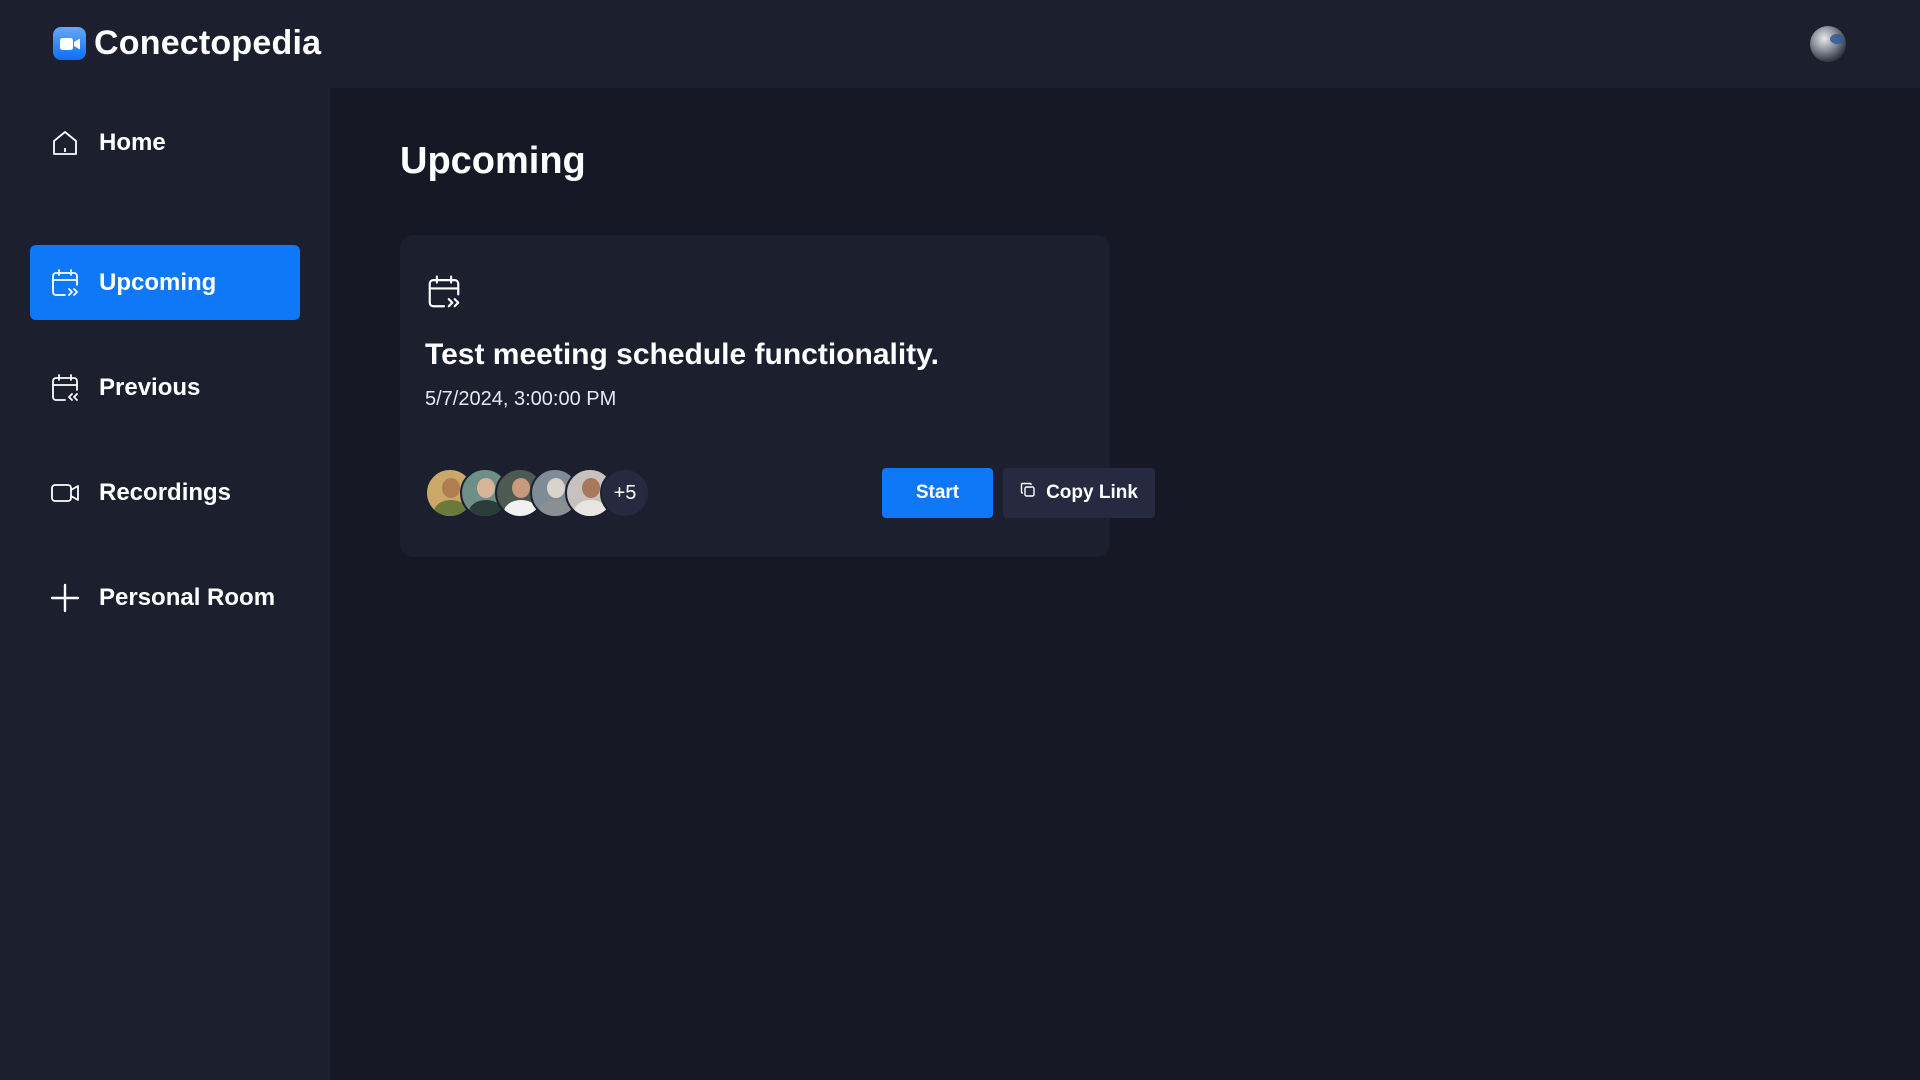  What do you see at coordinates (65, 493) in the screenshot?
I see `video-icon` at bounding box center [65, 493].